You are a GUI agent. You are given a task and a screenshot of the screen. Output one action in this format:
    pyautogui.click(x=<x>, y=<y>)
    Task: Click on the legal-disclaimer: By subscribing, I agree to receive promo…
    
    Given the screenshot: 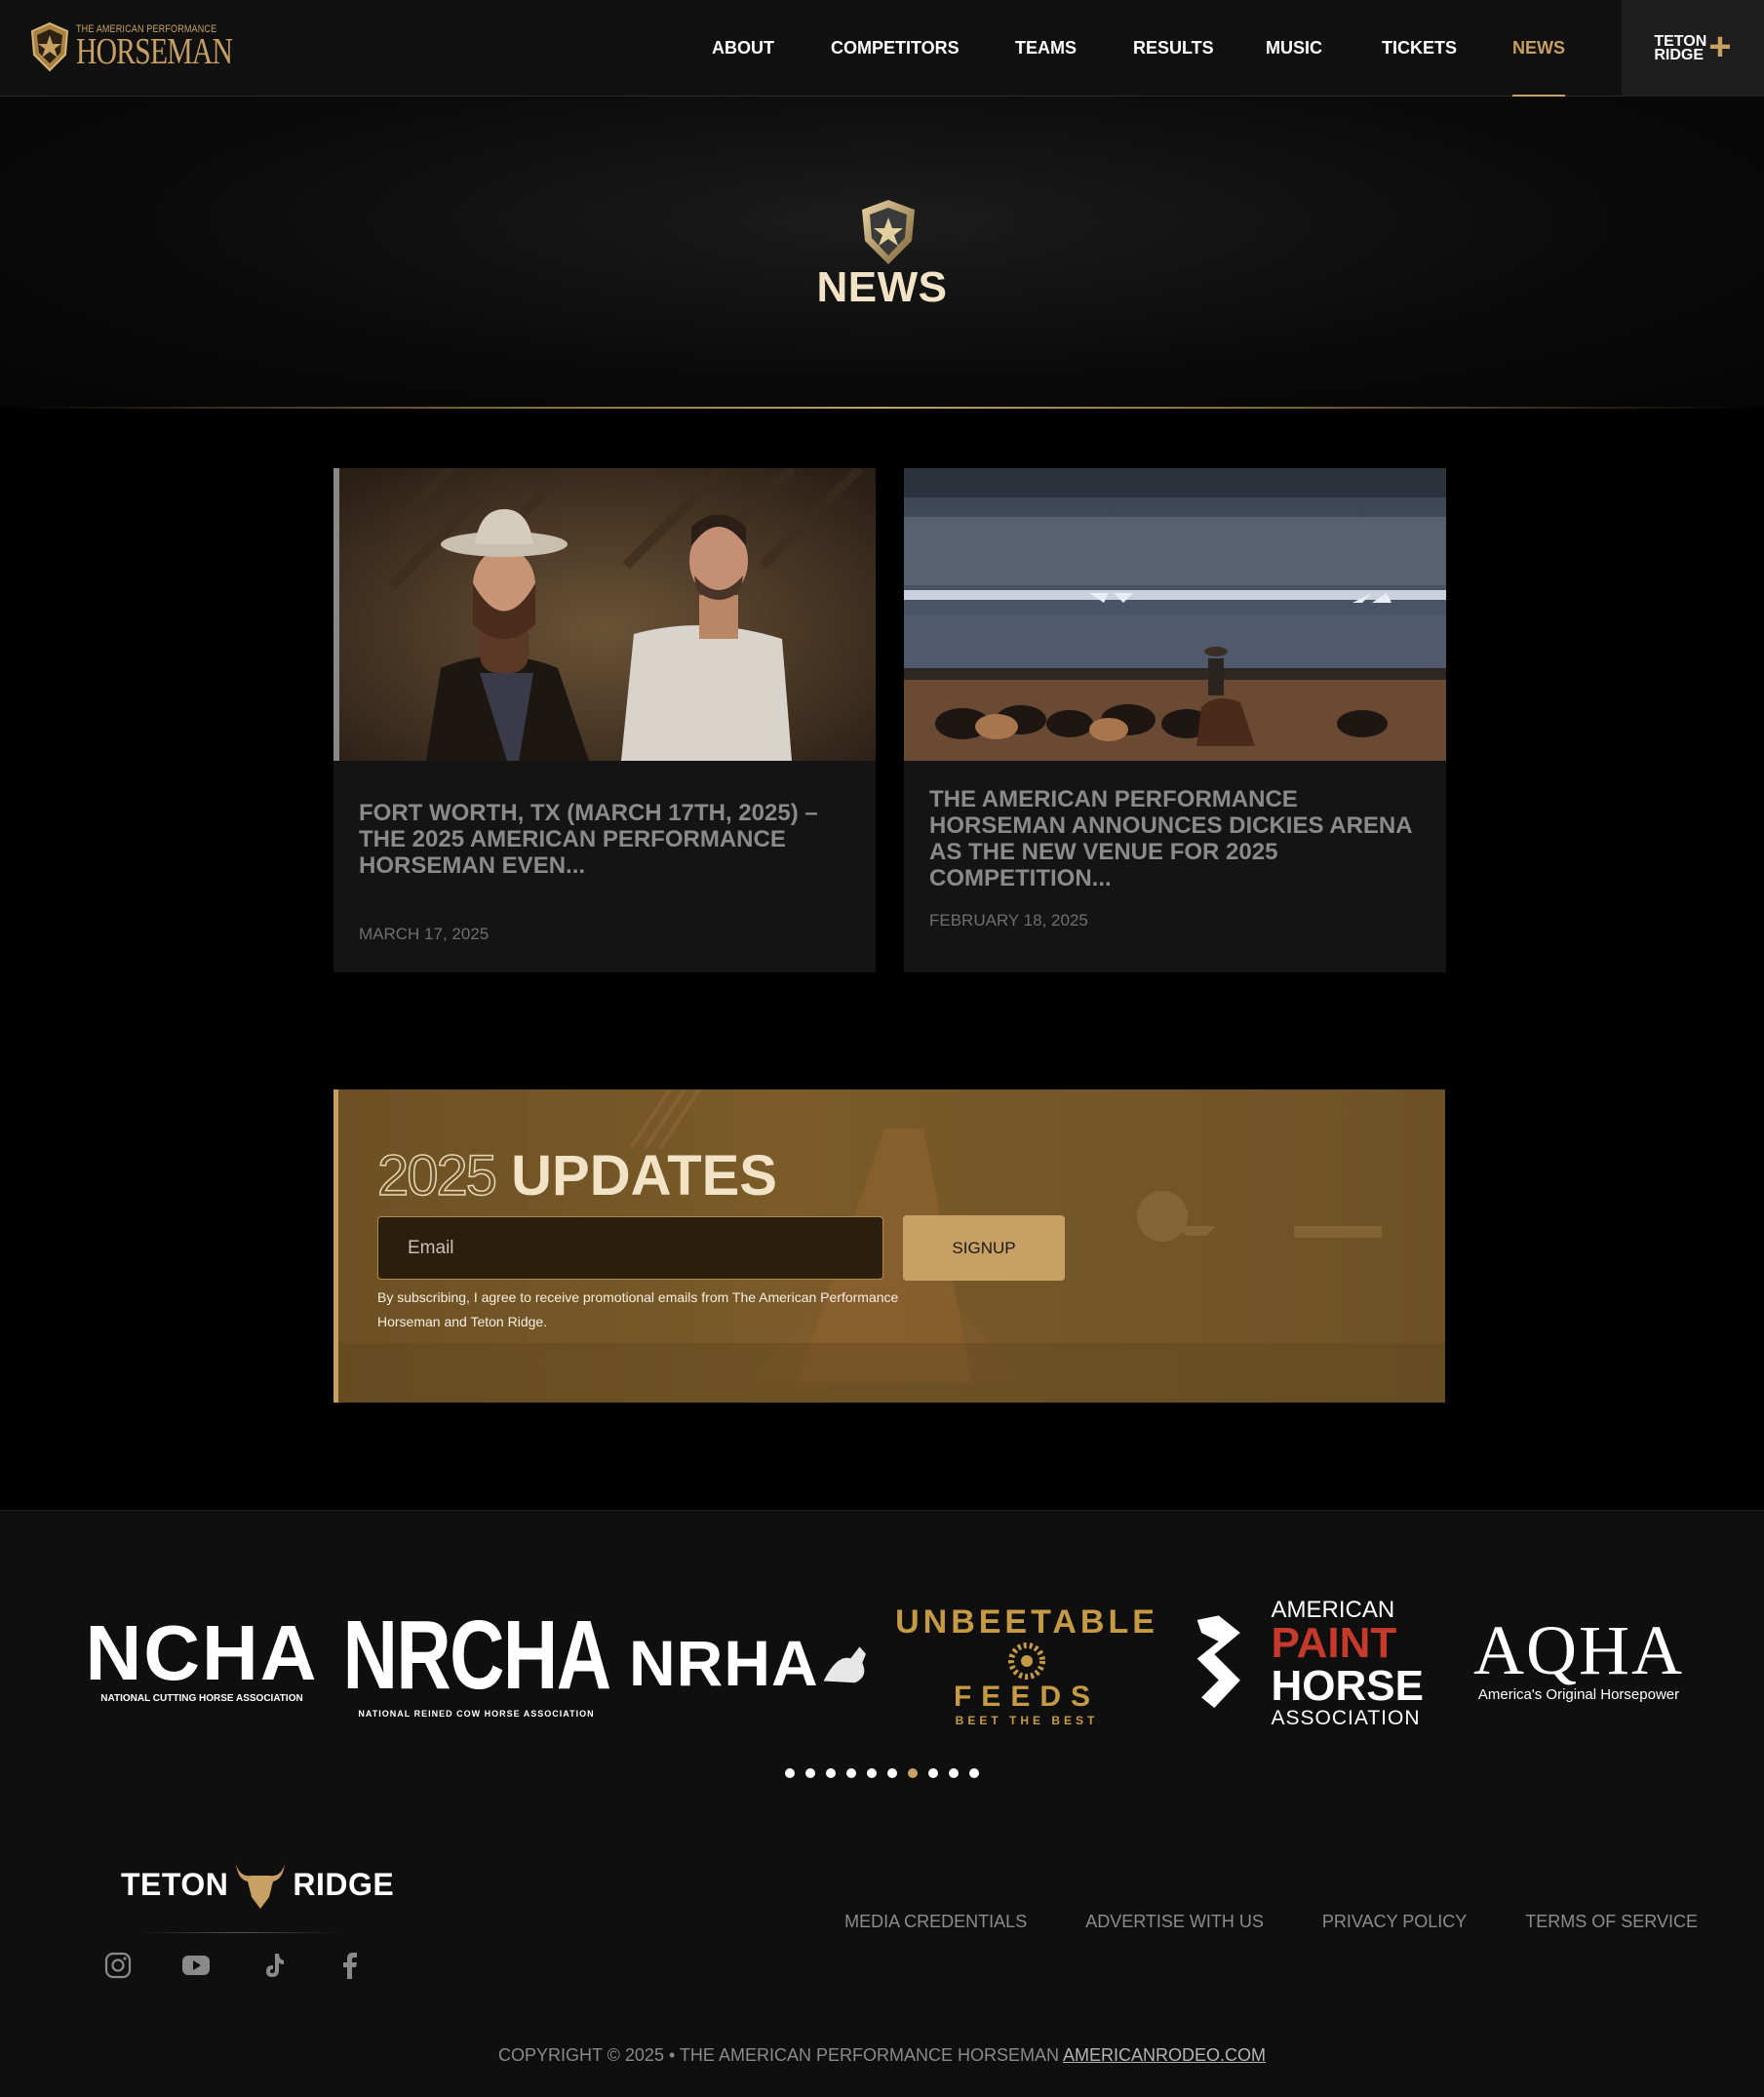 What is the action you would take?
    pyautogui.click(x=638, y=1309)
    